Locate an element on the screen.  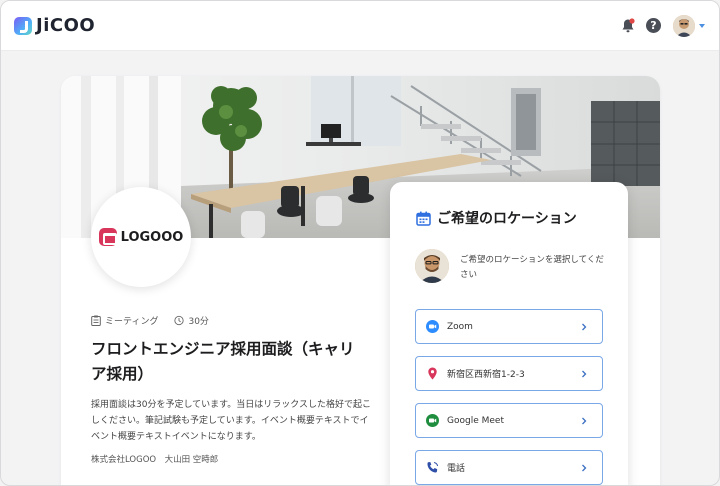
bell-icon is located at coordinates (628, 26).